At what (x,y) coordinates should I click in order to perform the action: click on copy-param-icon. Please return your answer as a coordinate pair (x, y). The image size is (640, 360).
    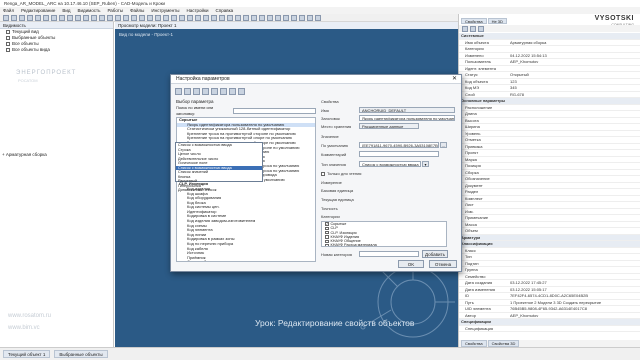
    Looking at the image, I should click on (196, 91).